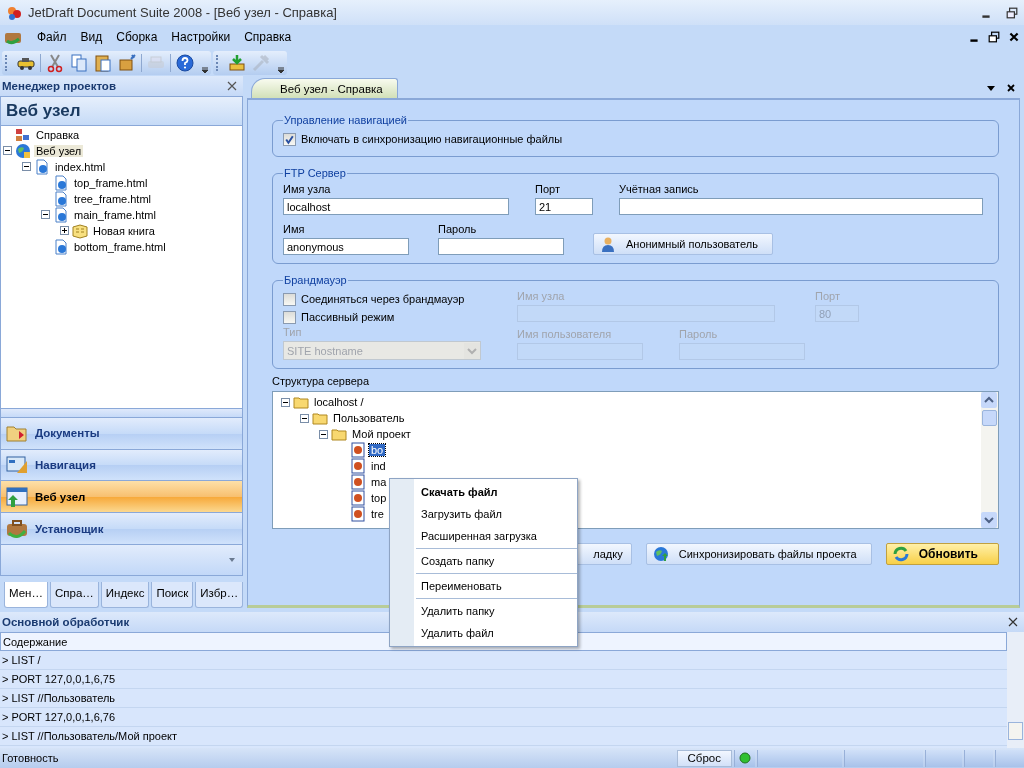 Image resolution: width=1024 pixels, height=768 pixels. What do you see at coordinates (503, 679) in the screenshot?
I see `log-row: > PORT 127,0,0,1,6,75` at bounding box center [503, 679].